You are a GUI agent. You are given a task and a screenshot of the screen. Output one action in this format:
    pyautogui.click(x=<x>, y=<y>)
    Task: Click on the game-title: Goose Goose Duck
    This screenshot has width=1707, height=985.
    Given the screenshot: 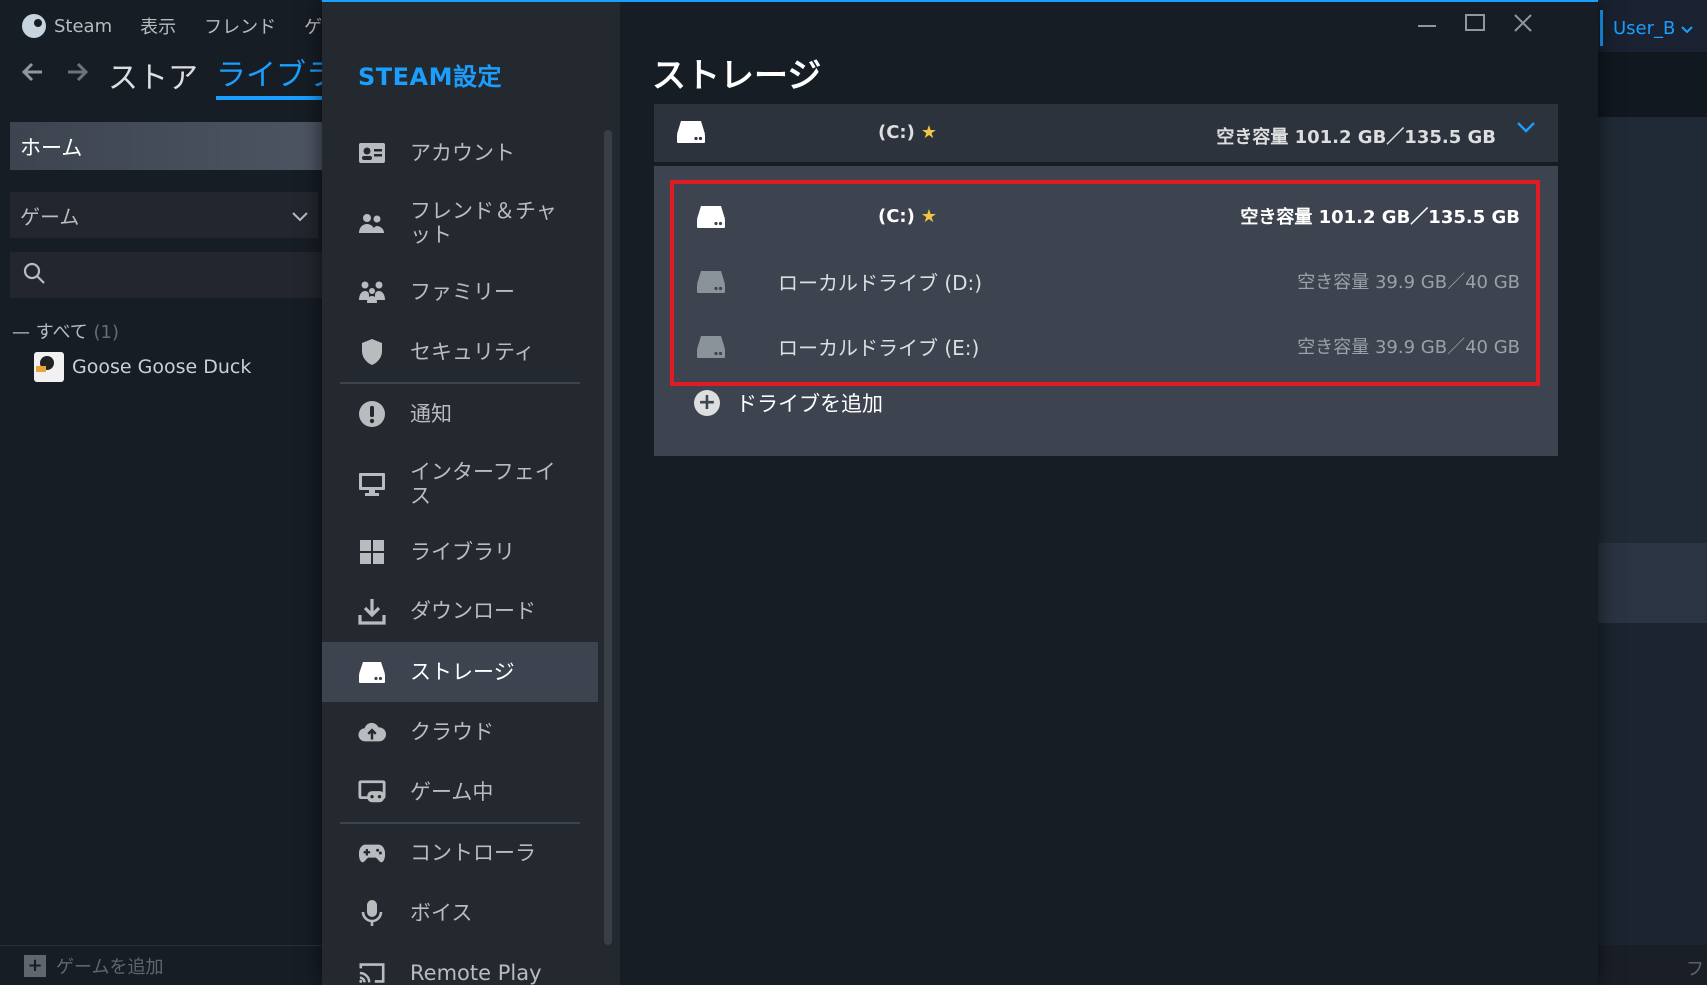 What is the action you would take?
    pyautogui.click(x=162, y=367)
    